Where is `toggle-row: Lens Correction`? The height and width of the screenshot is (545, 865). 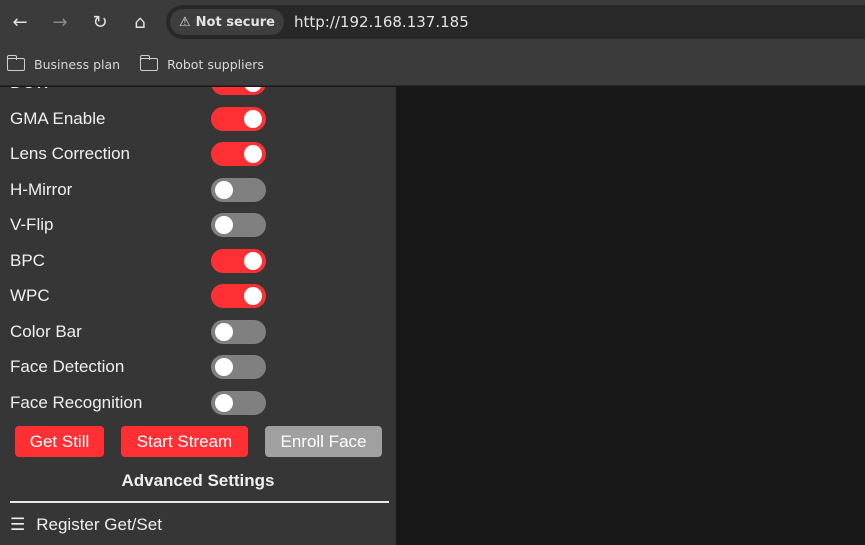 toggle-row: Lens Correction is located at coordinates (140, 154).